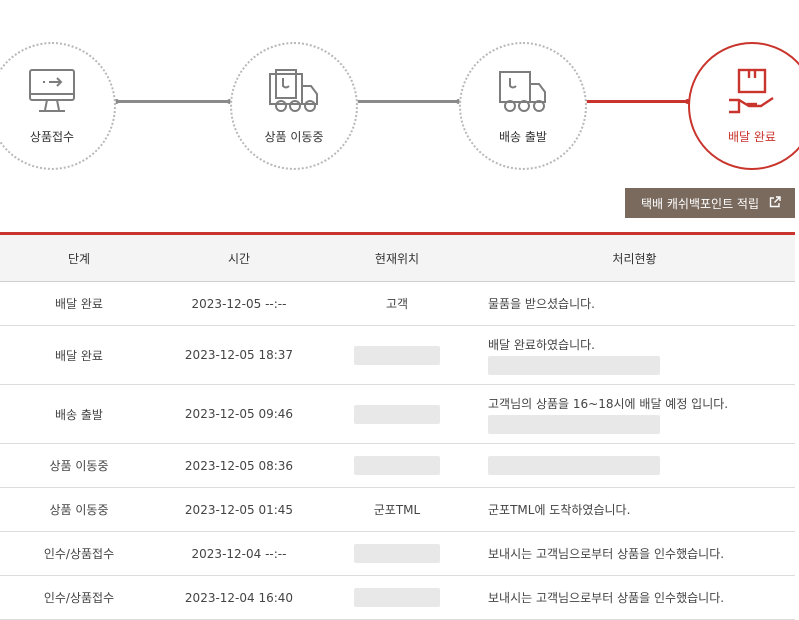 The width and height of the screenshot is (799, 620). Describe the element at coordinates (775, 203) in the screenshot. I see `external-link-icon` at that location.